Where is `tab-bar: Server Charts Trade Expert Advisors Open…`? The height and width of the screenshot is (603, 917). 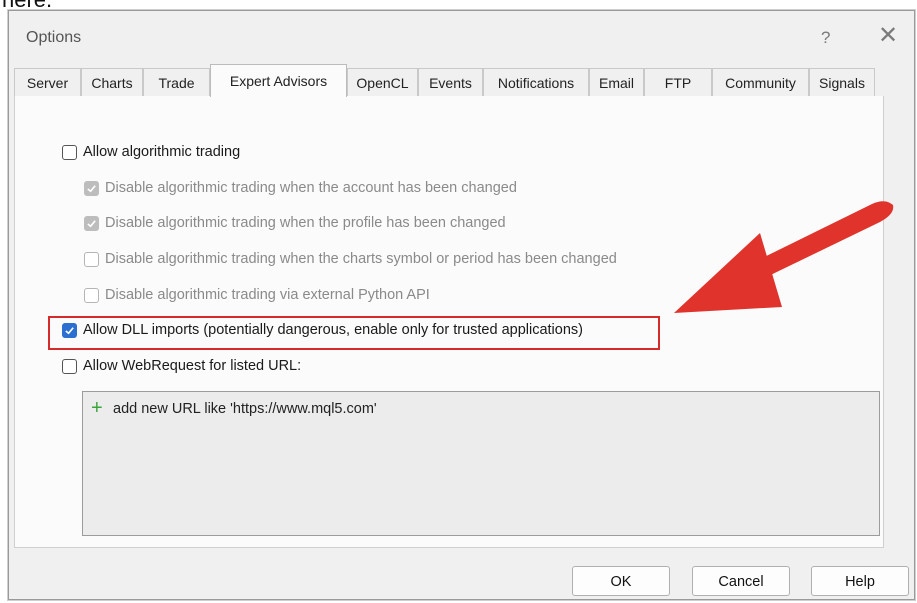
tab-bar: Server Charts Trade Expert Advisors Open… is located at coordinates (448, 80).